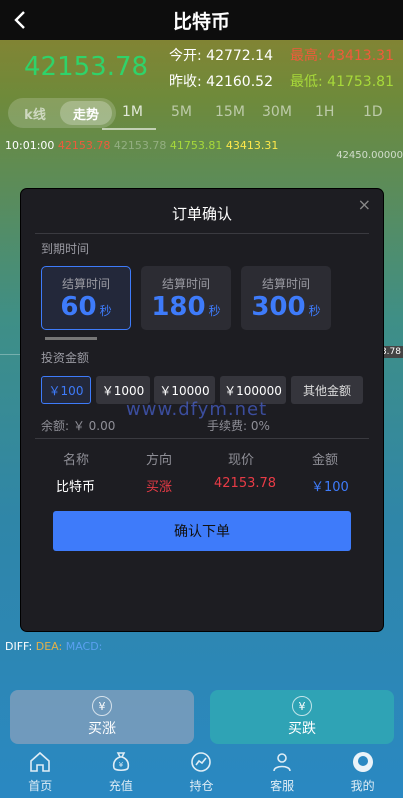 The width and height of the screenshot is (403, 798). I want to click on tab-active-indicator, so click(129, 129).